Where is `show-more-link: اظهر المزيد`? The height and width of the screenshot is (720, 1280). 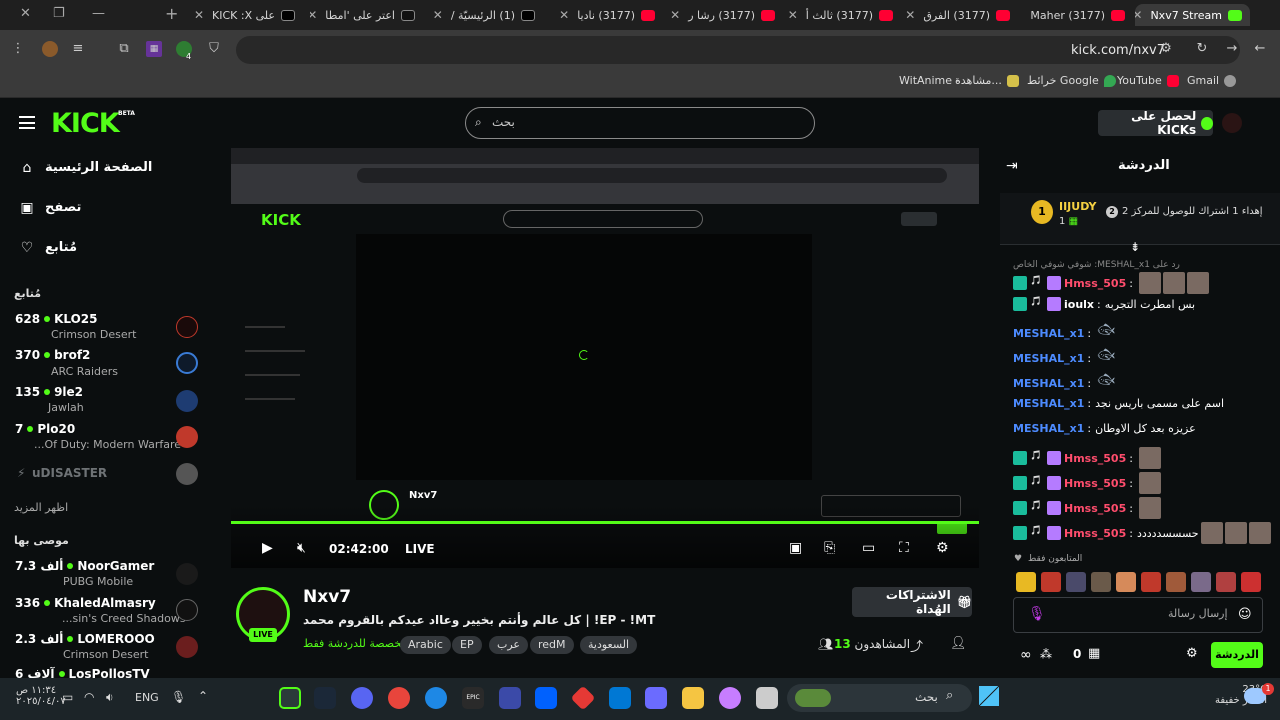
show-more-link: اظهر المزيد is located at coordinates (41, 507).